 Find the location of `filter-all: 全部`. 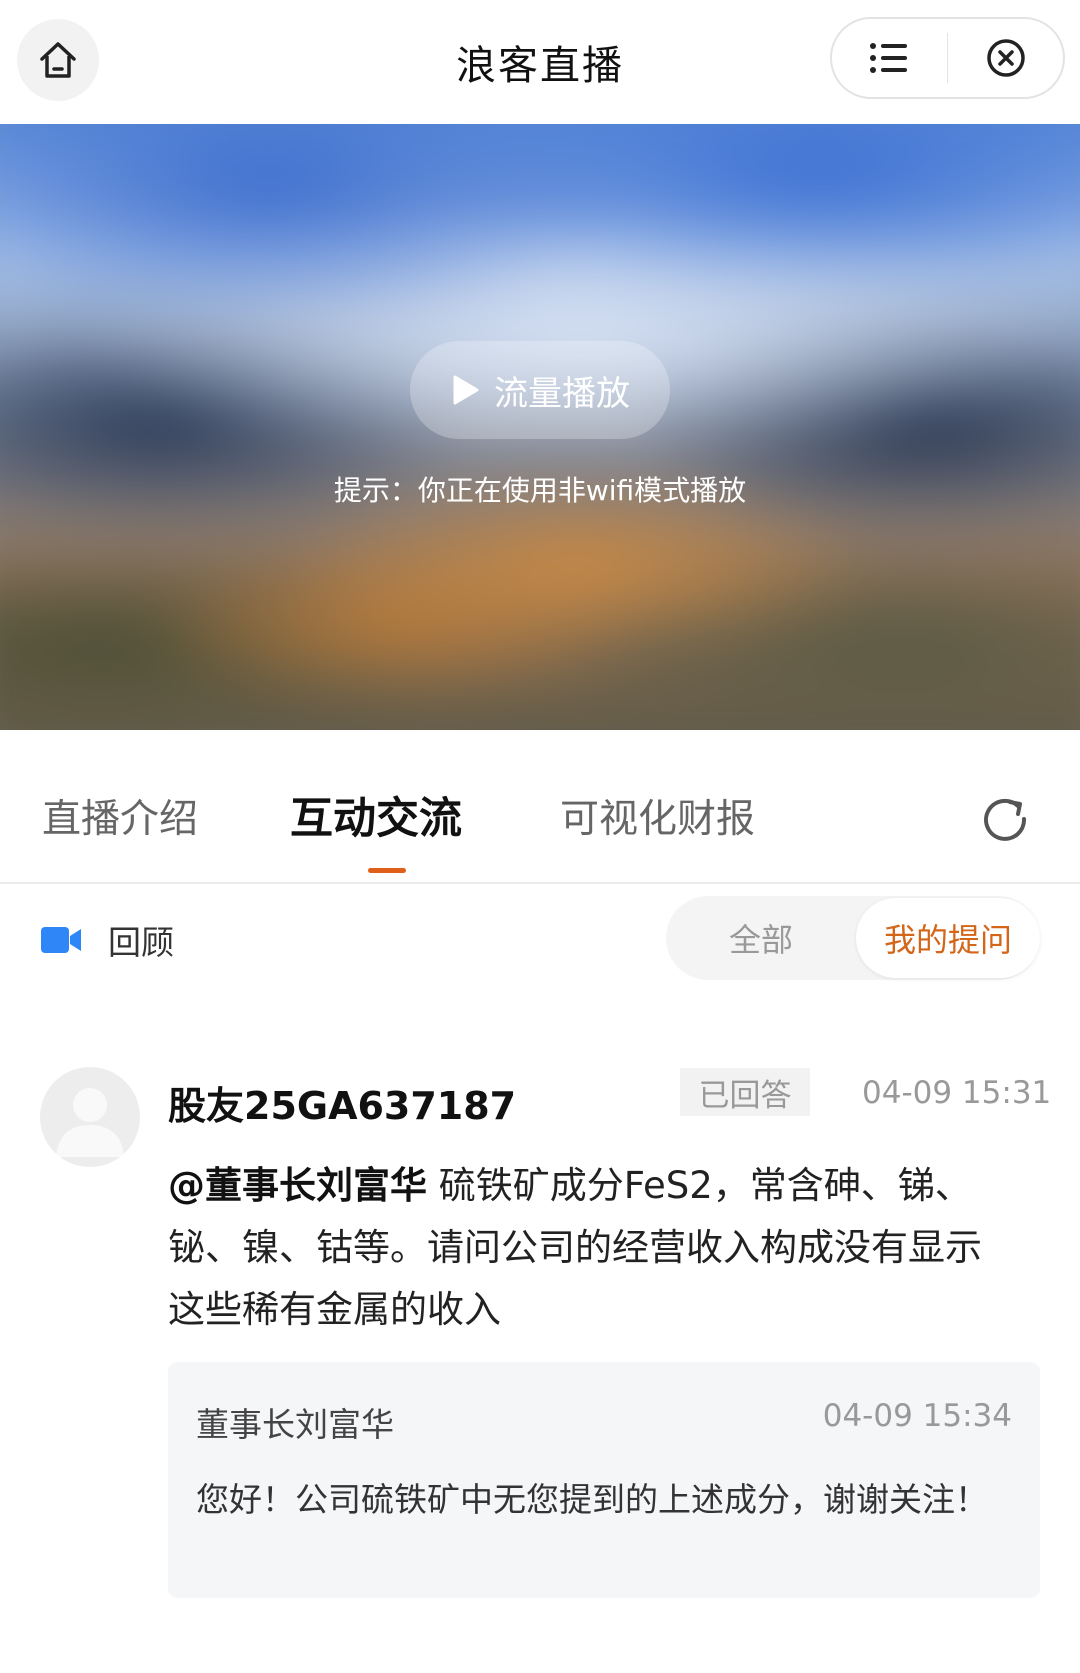

filter-all: 全部 is located at coordinates (761, 938).